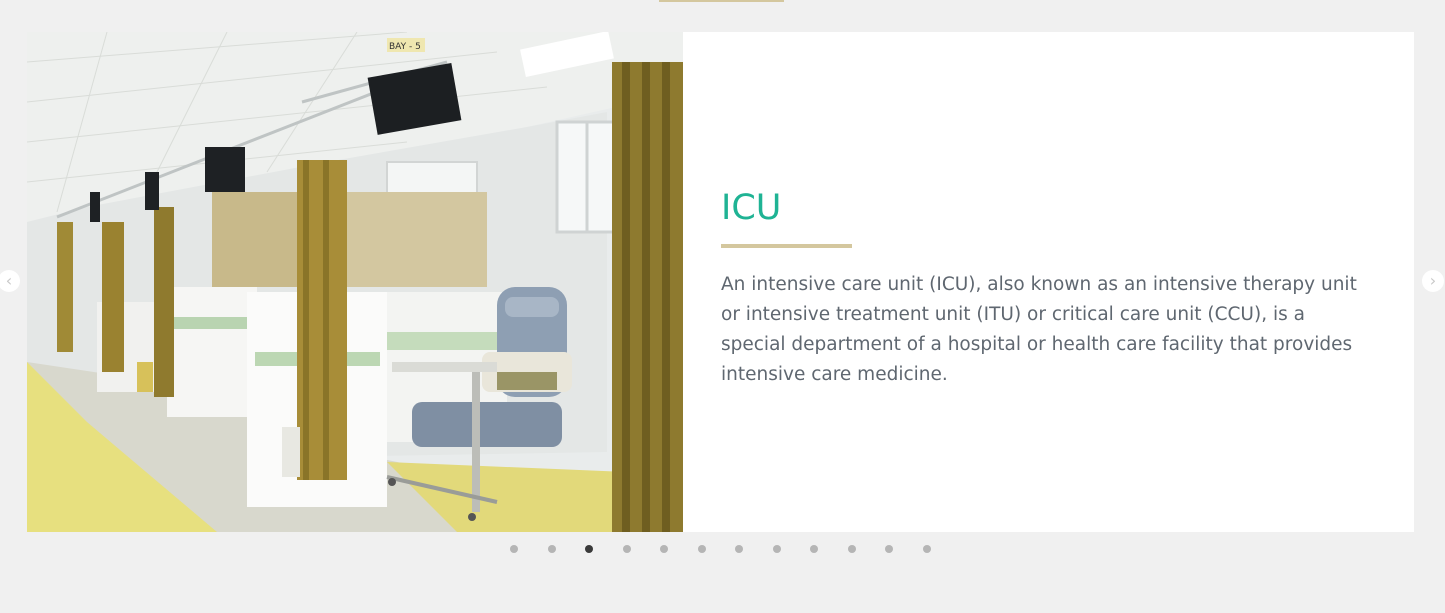 The width and height of the screenshot is (1445, 613). I want to click on bay-sign-text: BAY - 5, so click(405, 47).